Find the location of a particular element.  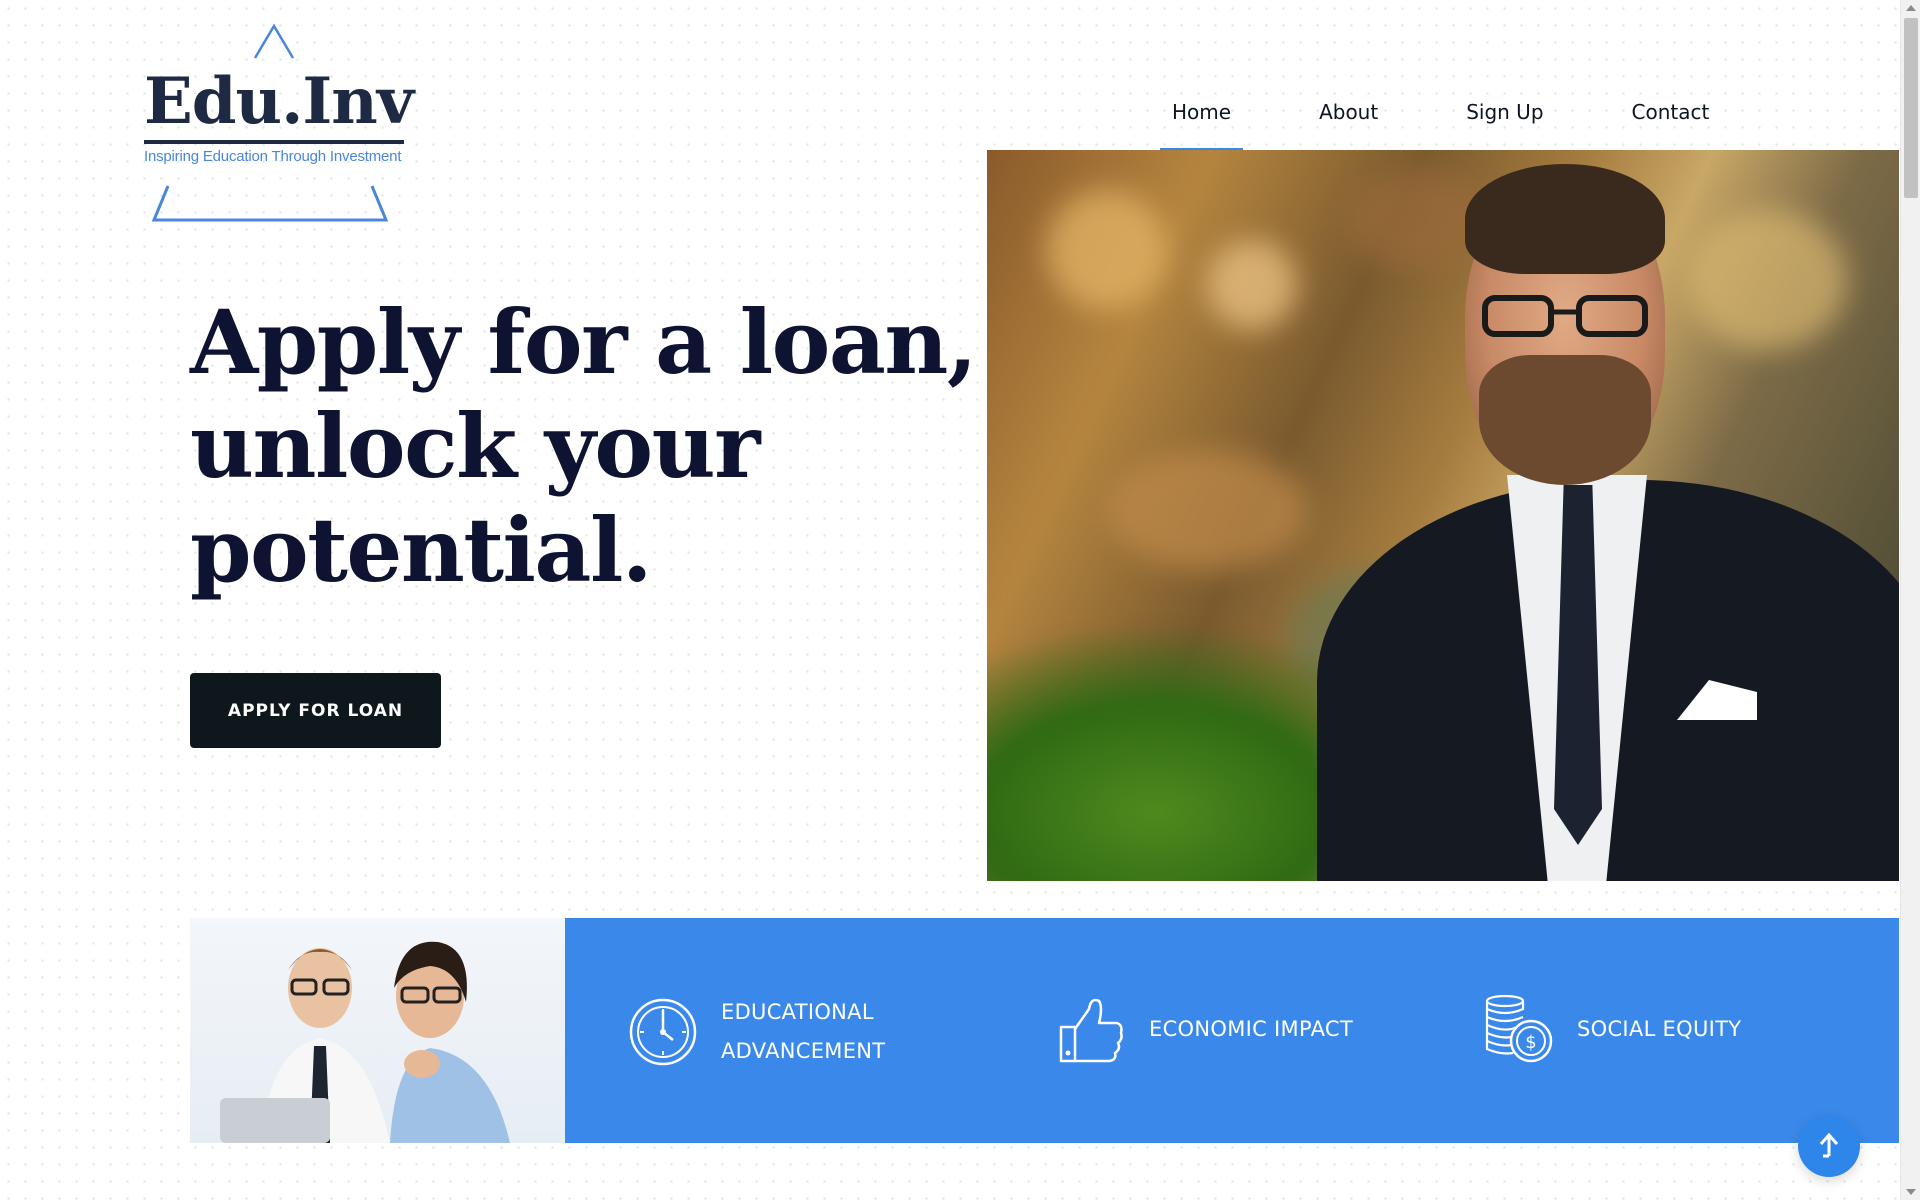

feature-label: ECONOMIC IMPACT is located at coordinates (1251, 1029).